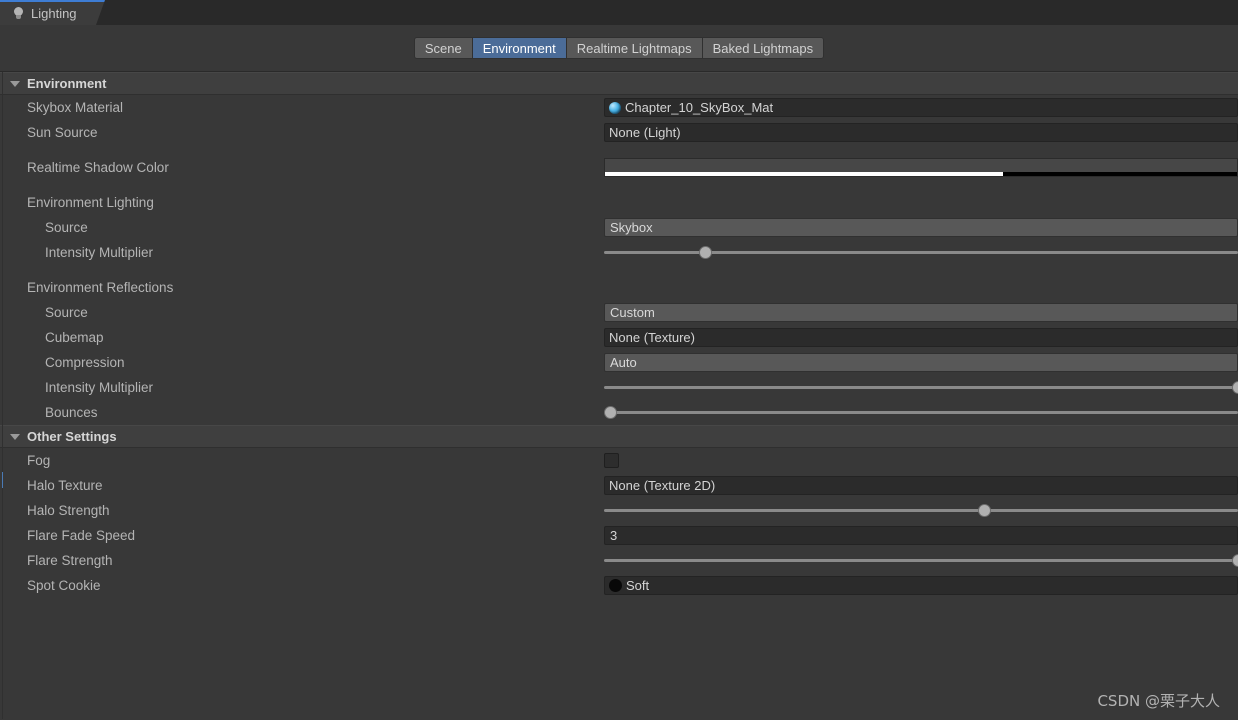  I want to click on field-value-halo-texture: None (Texture 2D), so click(662, 485).